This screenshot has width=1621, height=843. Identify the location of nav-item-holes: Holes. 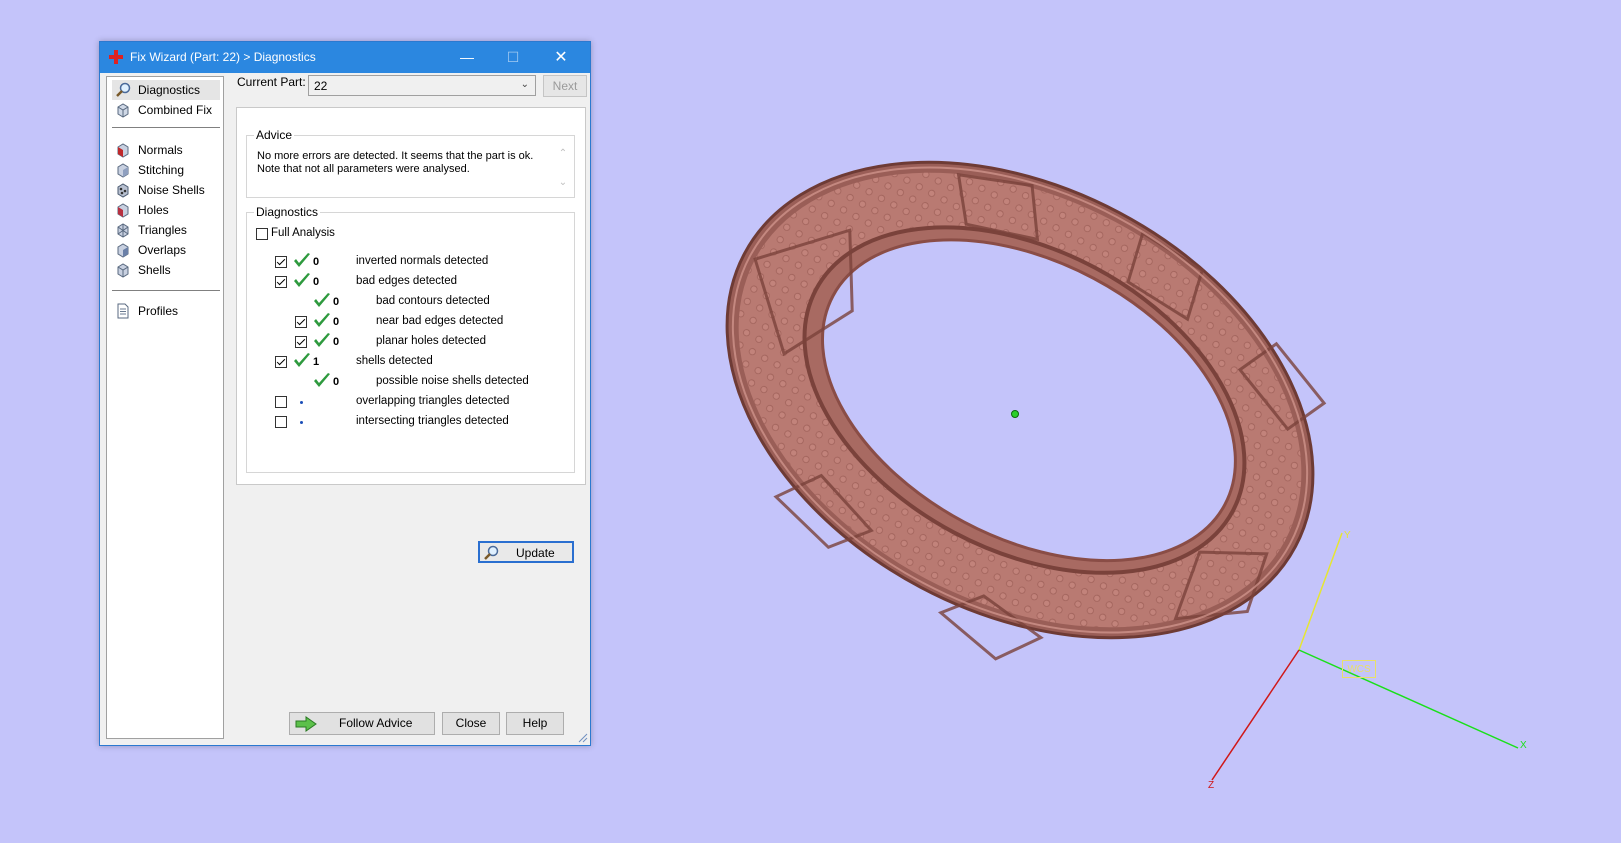
(166, 210).